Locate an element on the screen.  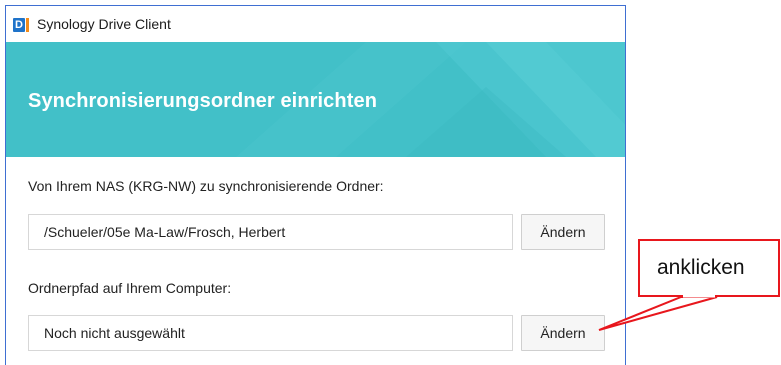
page-title: Synchronisierungsordner einrichten is located at coordinates (203, 101).